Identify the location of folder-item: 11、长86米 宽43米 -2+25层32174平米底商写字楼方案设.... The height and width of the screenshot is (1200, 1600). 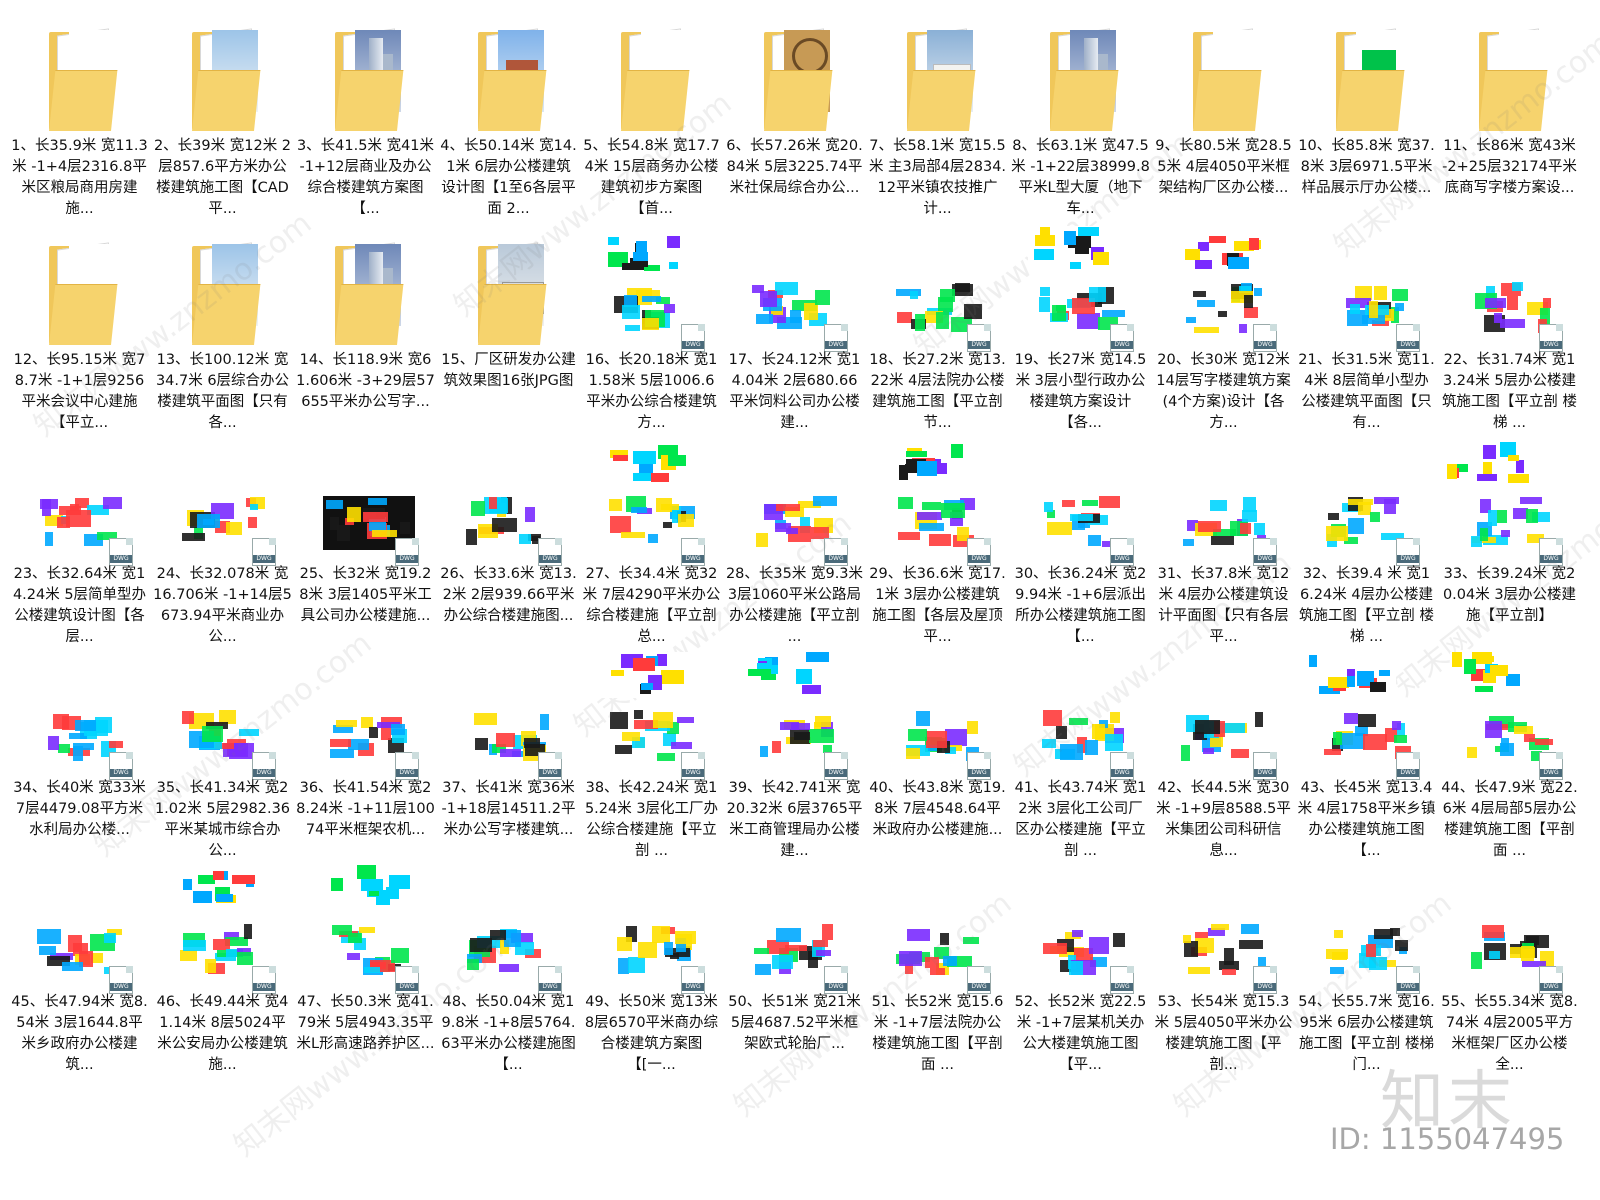
(1509, 129).